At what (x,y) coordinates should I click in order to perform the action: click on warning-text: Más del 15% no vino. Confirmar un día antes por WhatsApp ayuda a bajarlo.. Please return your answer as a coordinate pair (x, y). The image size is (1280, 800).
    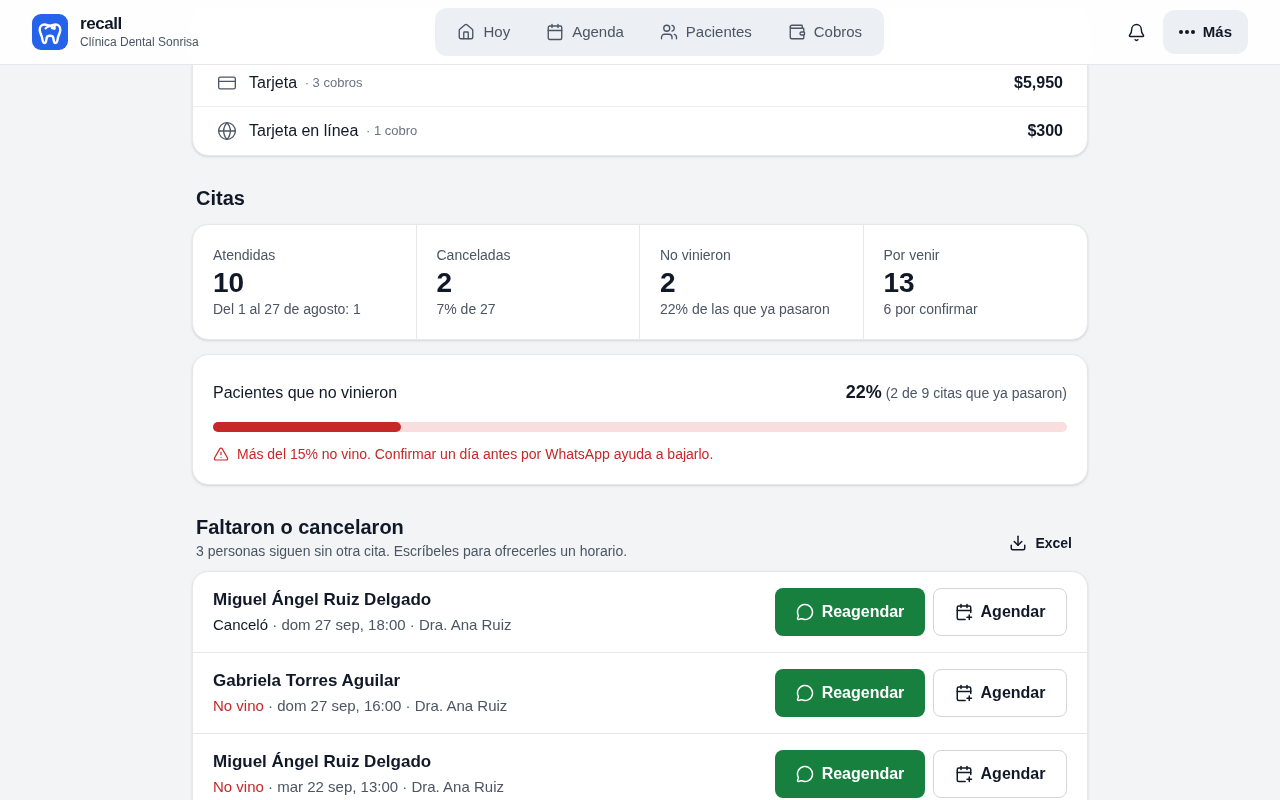
    Looking at the image, I should click on (475, 454).